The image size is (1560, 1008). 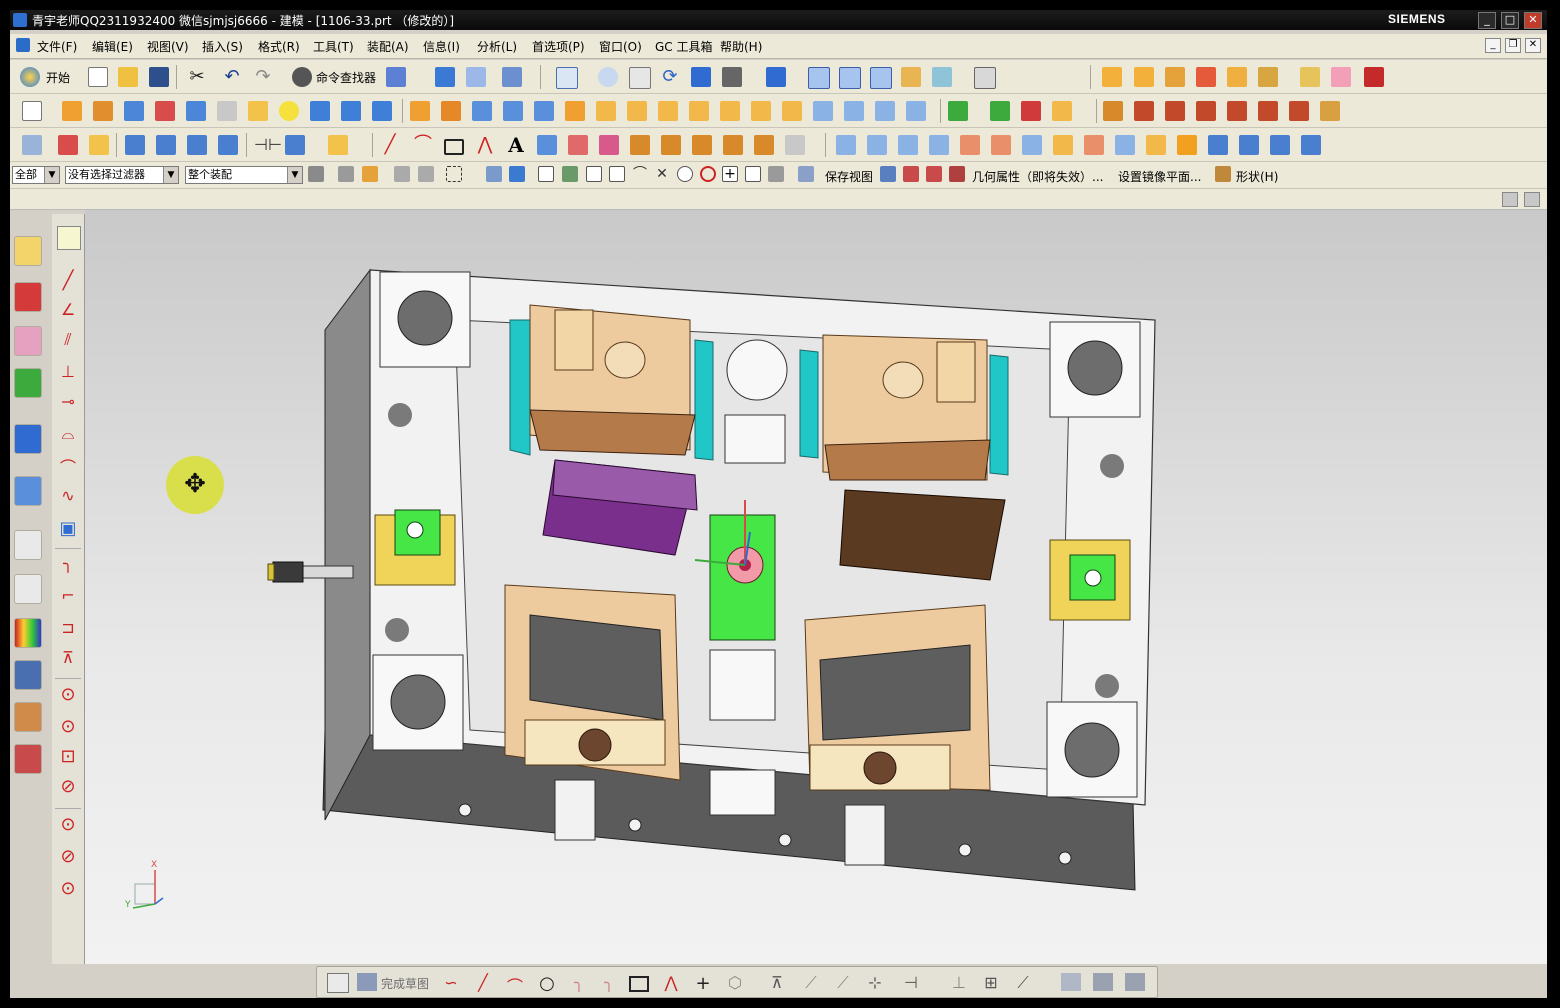 I want to click on doc-close-button: ✕, so click(x=1533, y=45).